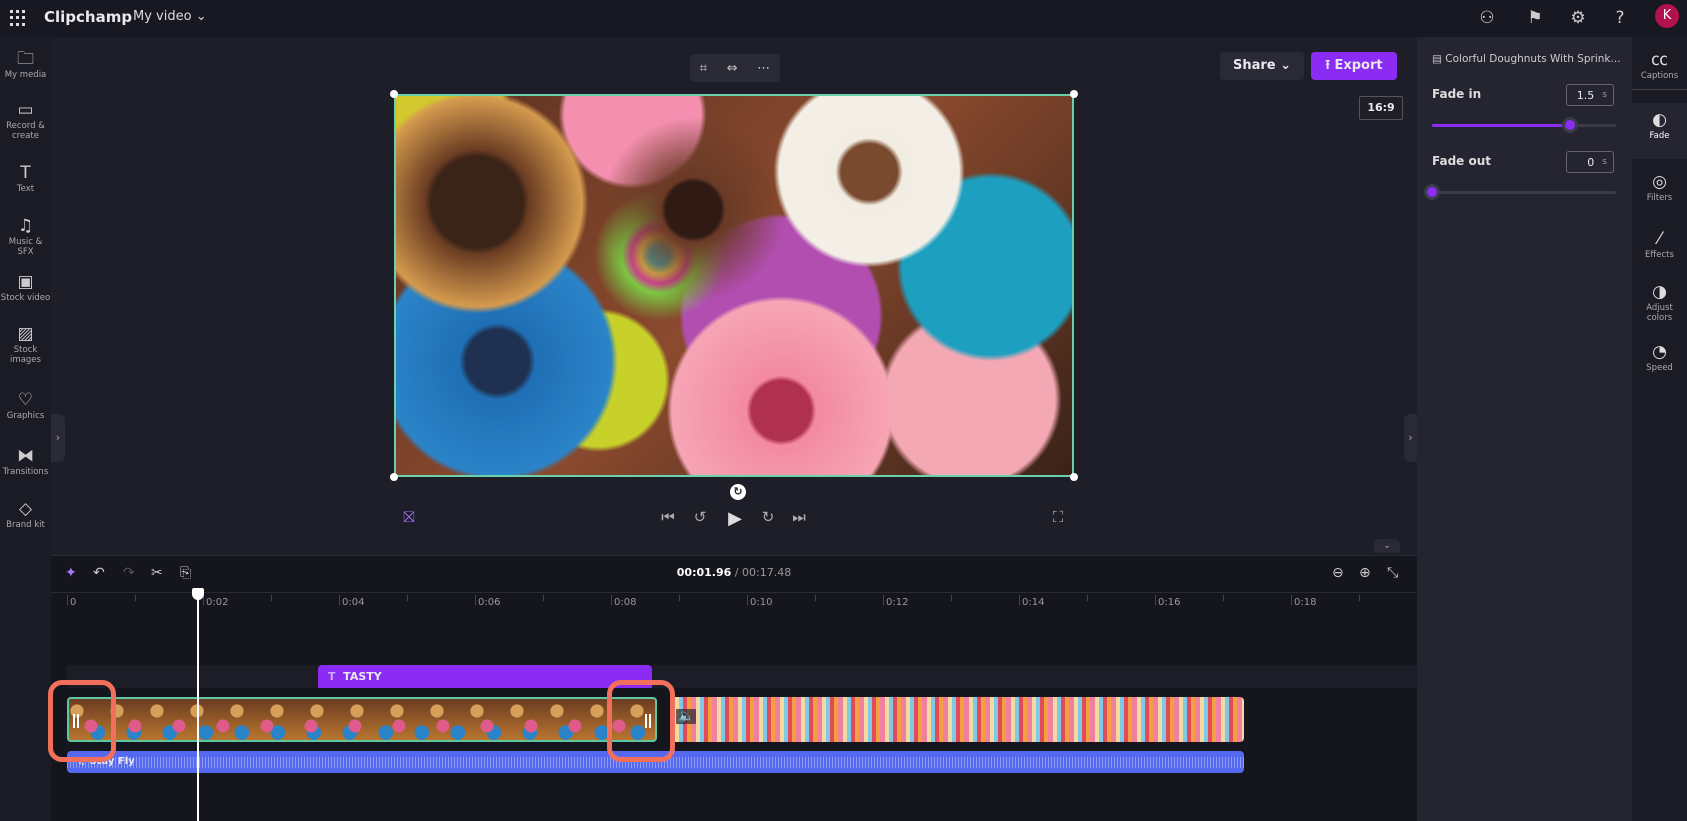 The width and height of the screenshot is (1687, 821). Describe the element at coordinates (25, 120) in the screenshot. I see `sidebar-item-record: ▭ Record & create` at that location.